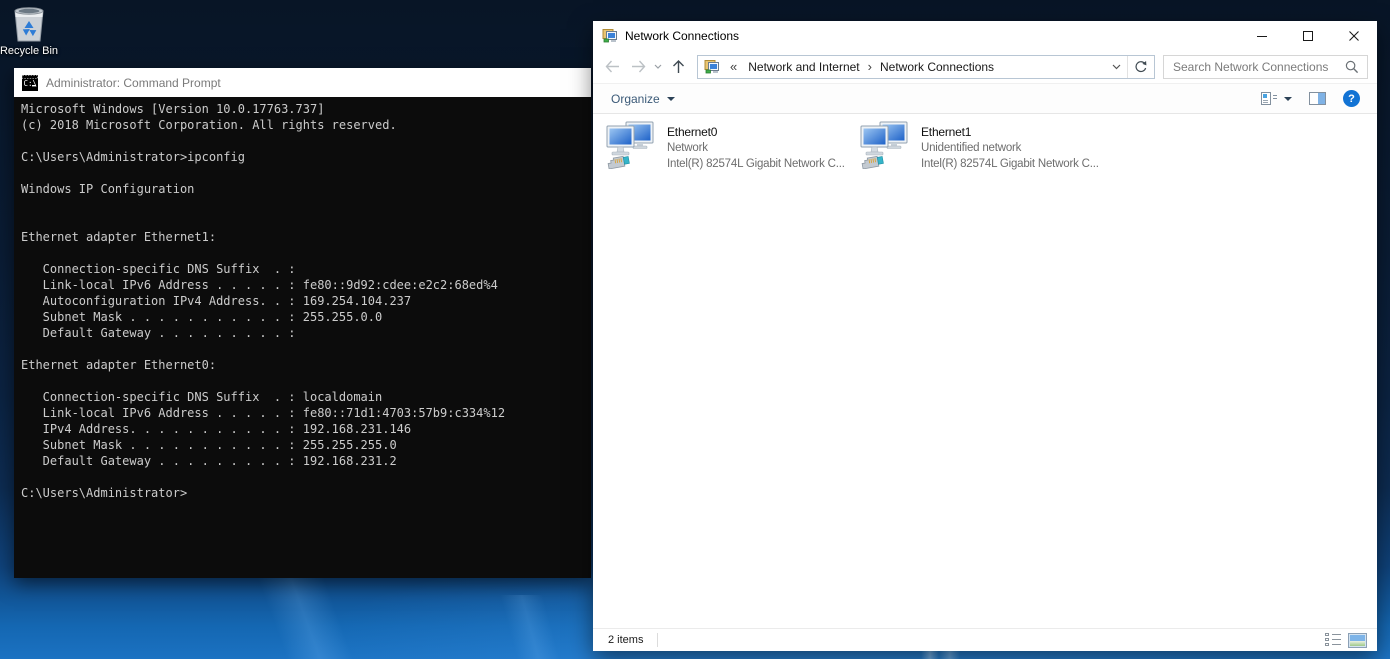 The height and width of the screenshot is (659, 1390). I want to click on explorer-window-title: Network Connections, so click(682, 35).